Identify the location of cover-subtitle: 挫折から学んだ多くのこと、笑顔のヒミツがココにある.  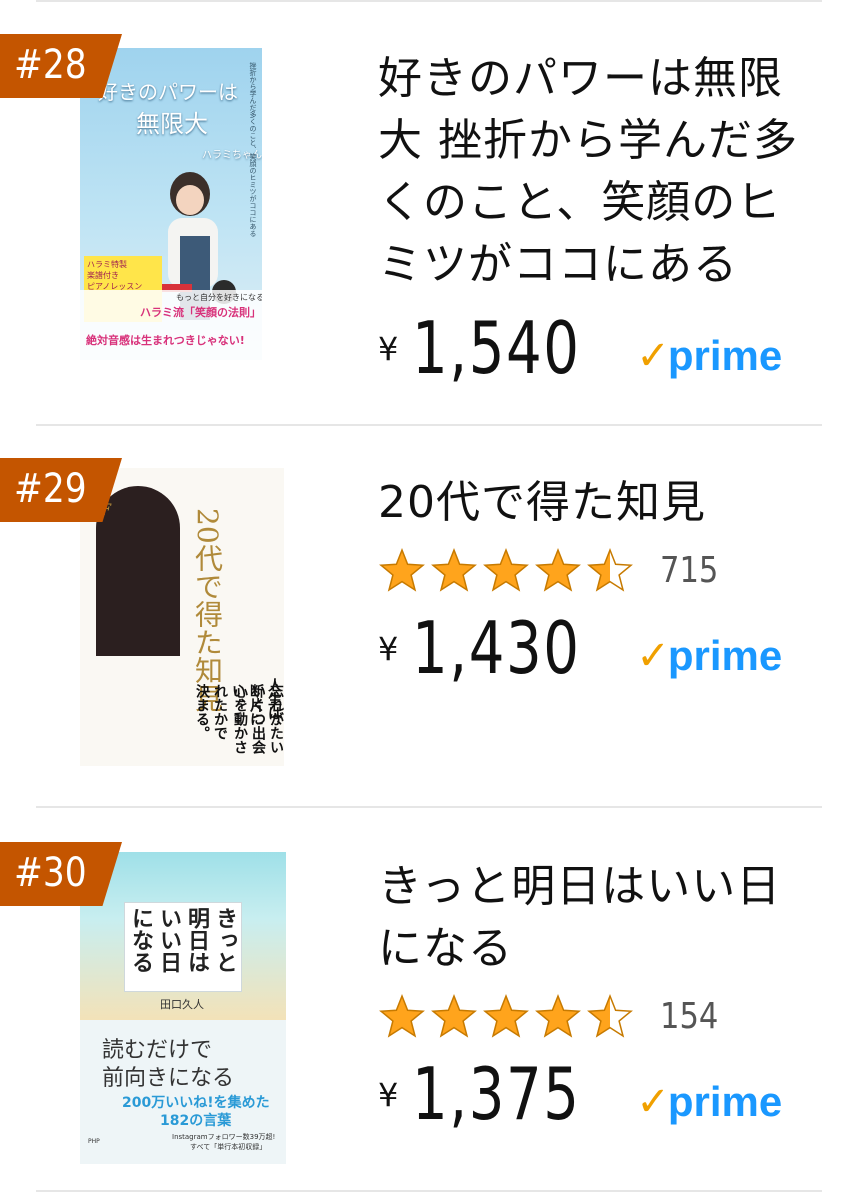
(253, 149).